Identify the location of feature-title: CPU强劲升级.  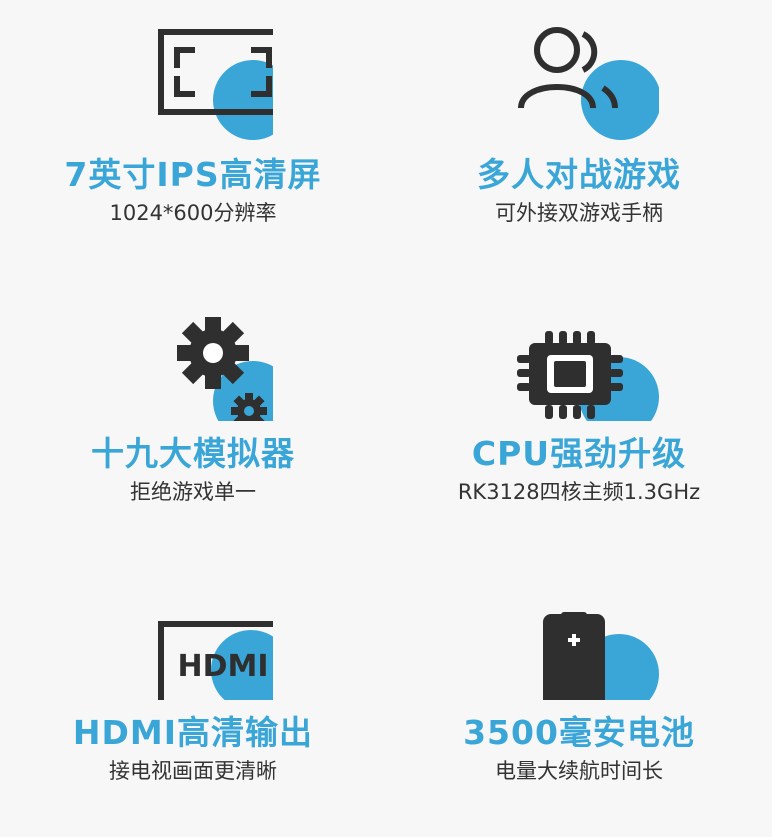
(579, 453).